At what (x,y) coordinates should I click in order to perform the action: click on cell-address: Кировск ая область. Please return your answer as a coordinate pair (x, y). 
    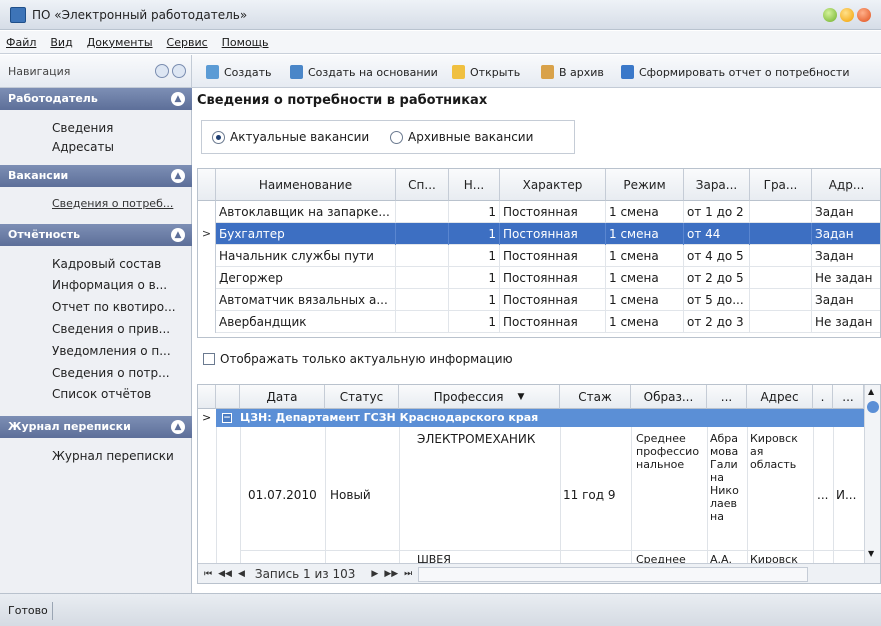
    Looking at the image, I should click on (774, 451).